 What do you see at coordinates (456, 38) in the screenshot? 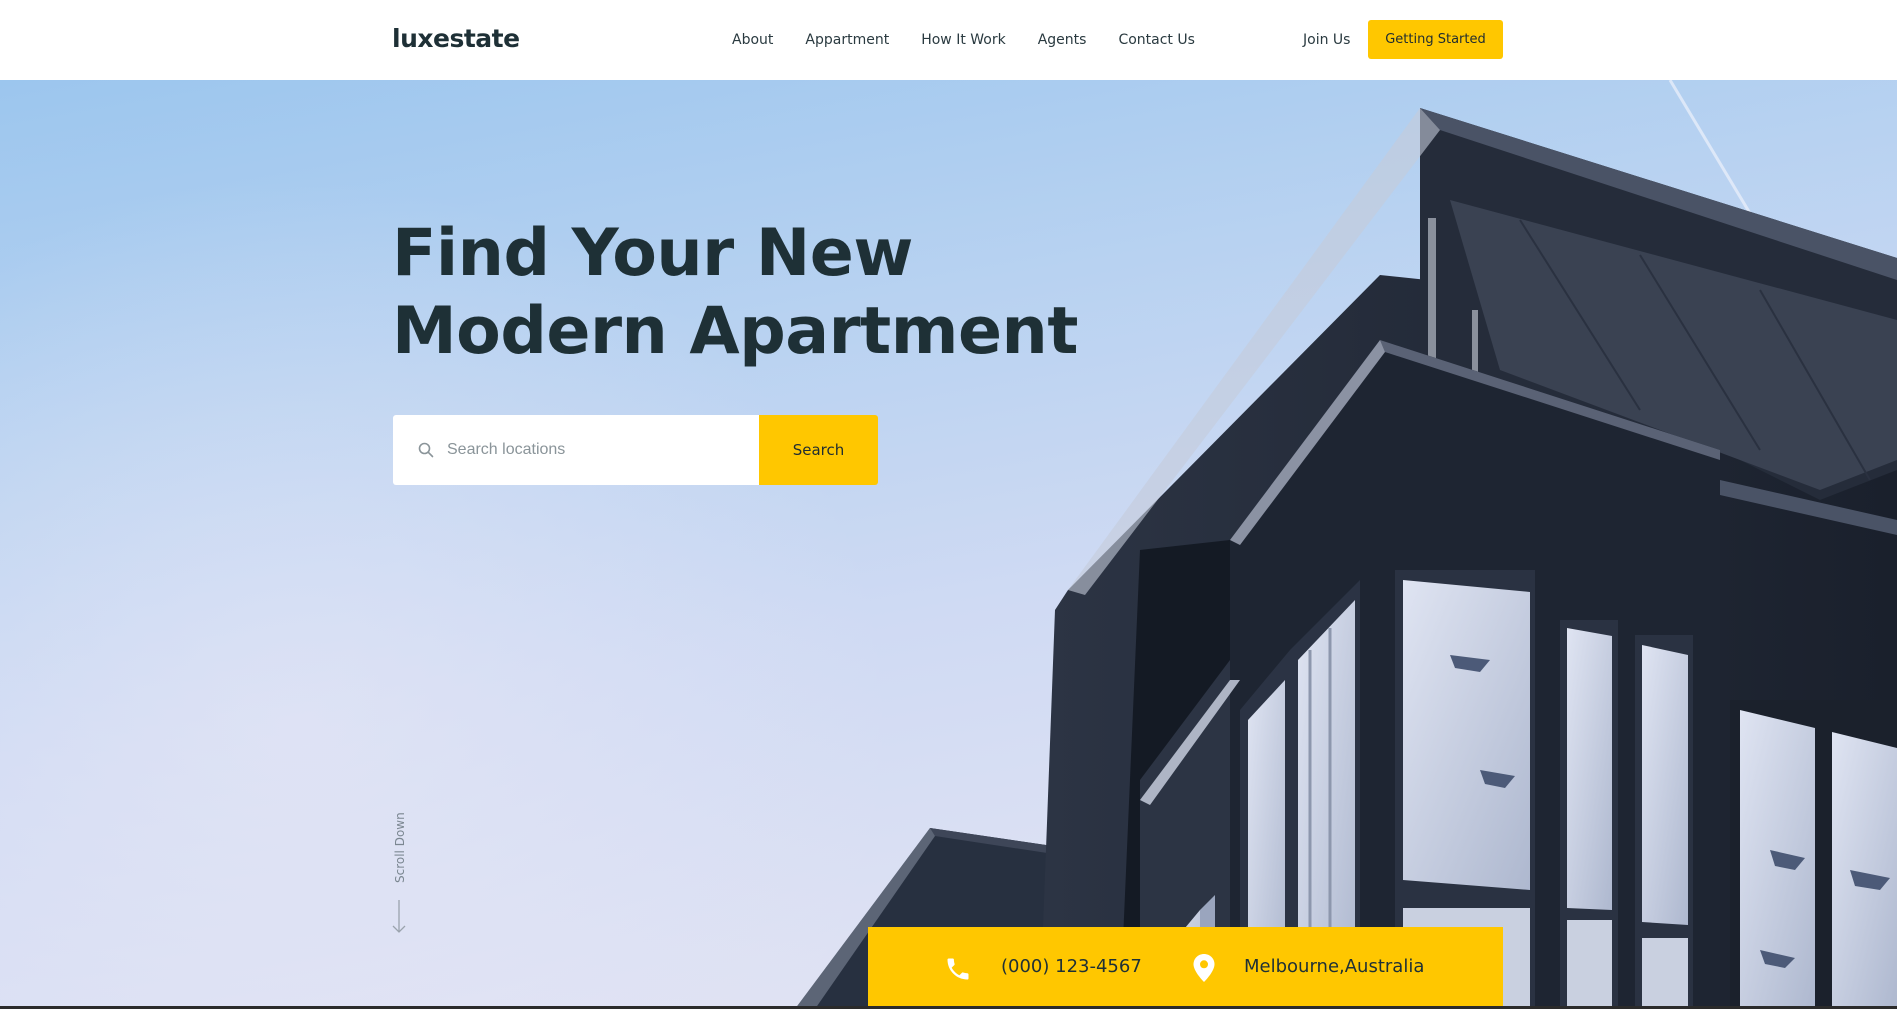
I see `brand-logo: luxestate` at bounding box center [456, 38].